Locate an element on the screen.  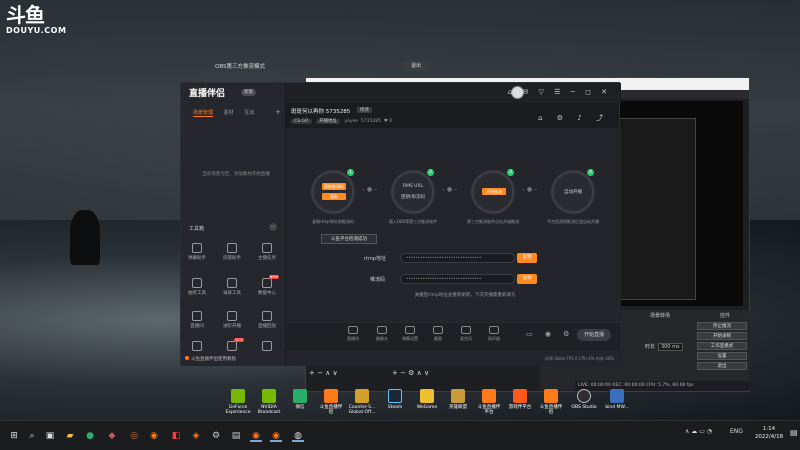
obs-duration-field: 300 ms is located at coordinates (670, 347).